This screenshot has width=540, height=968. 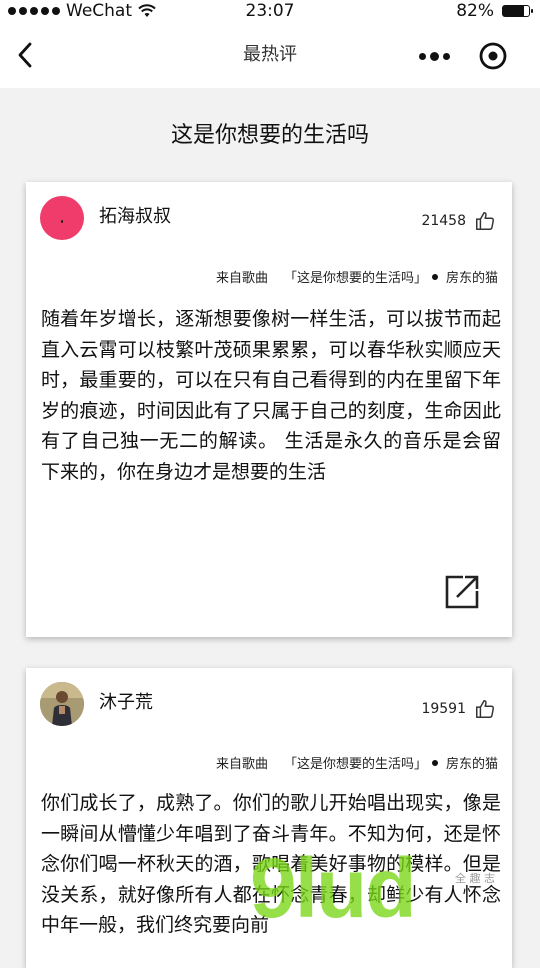 I want to click on more-button, so click(x=434, y=56).